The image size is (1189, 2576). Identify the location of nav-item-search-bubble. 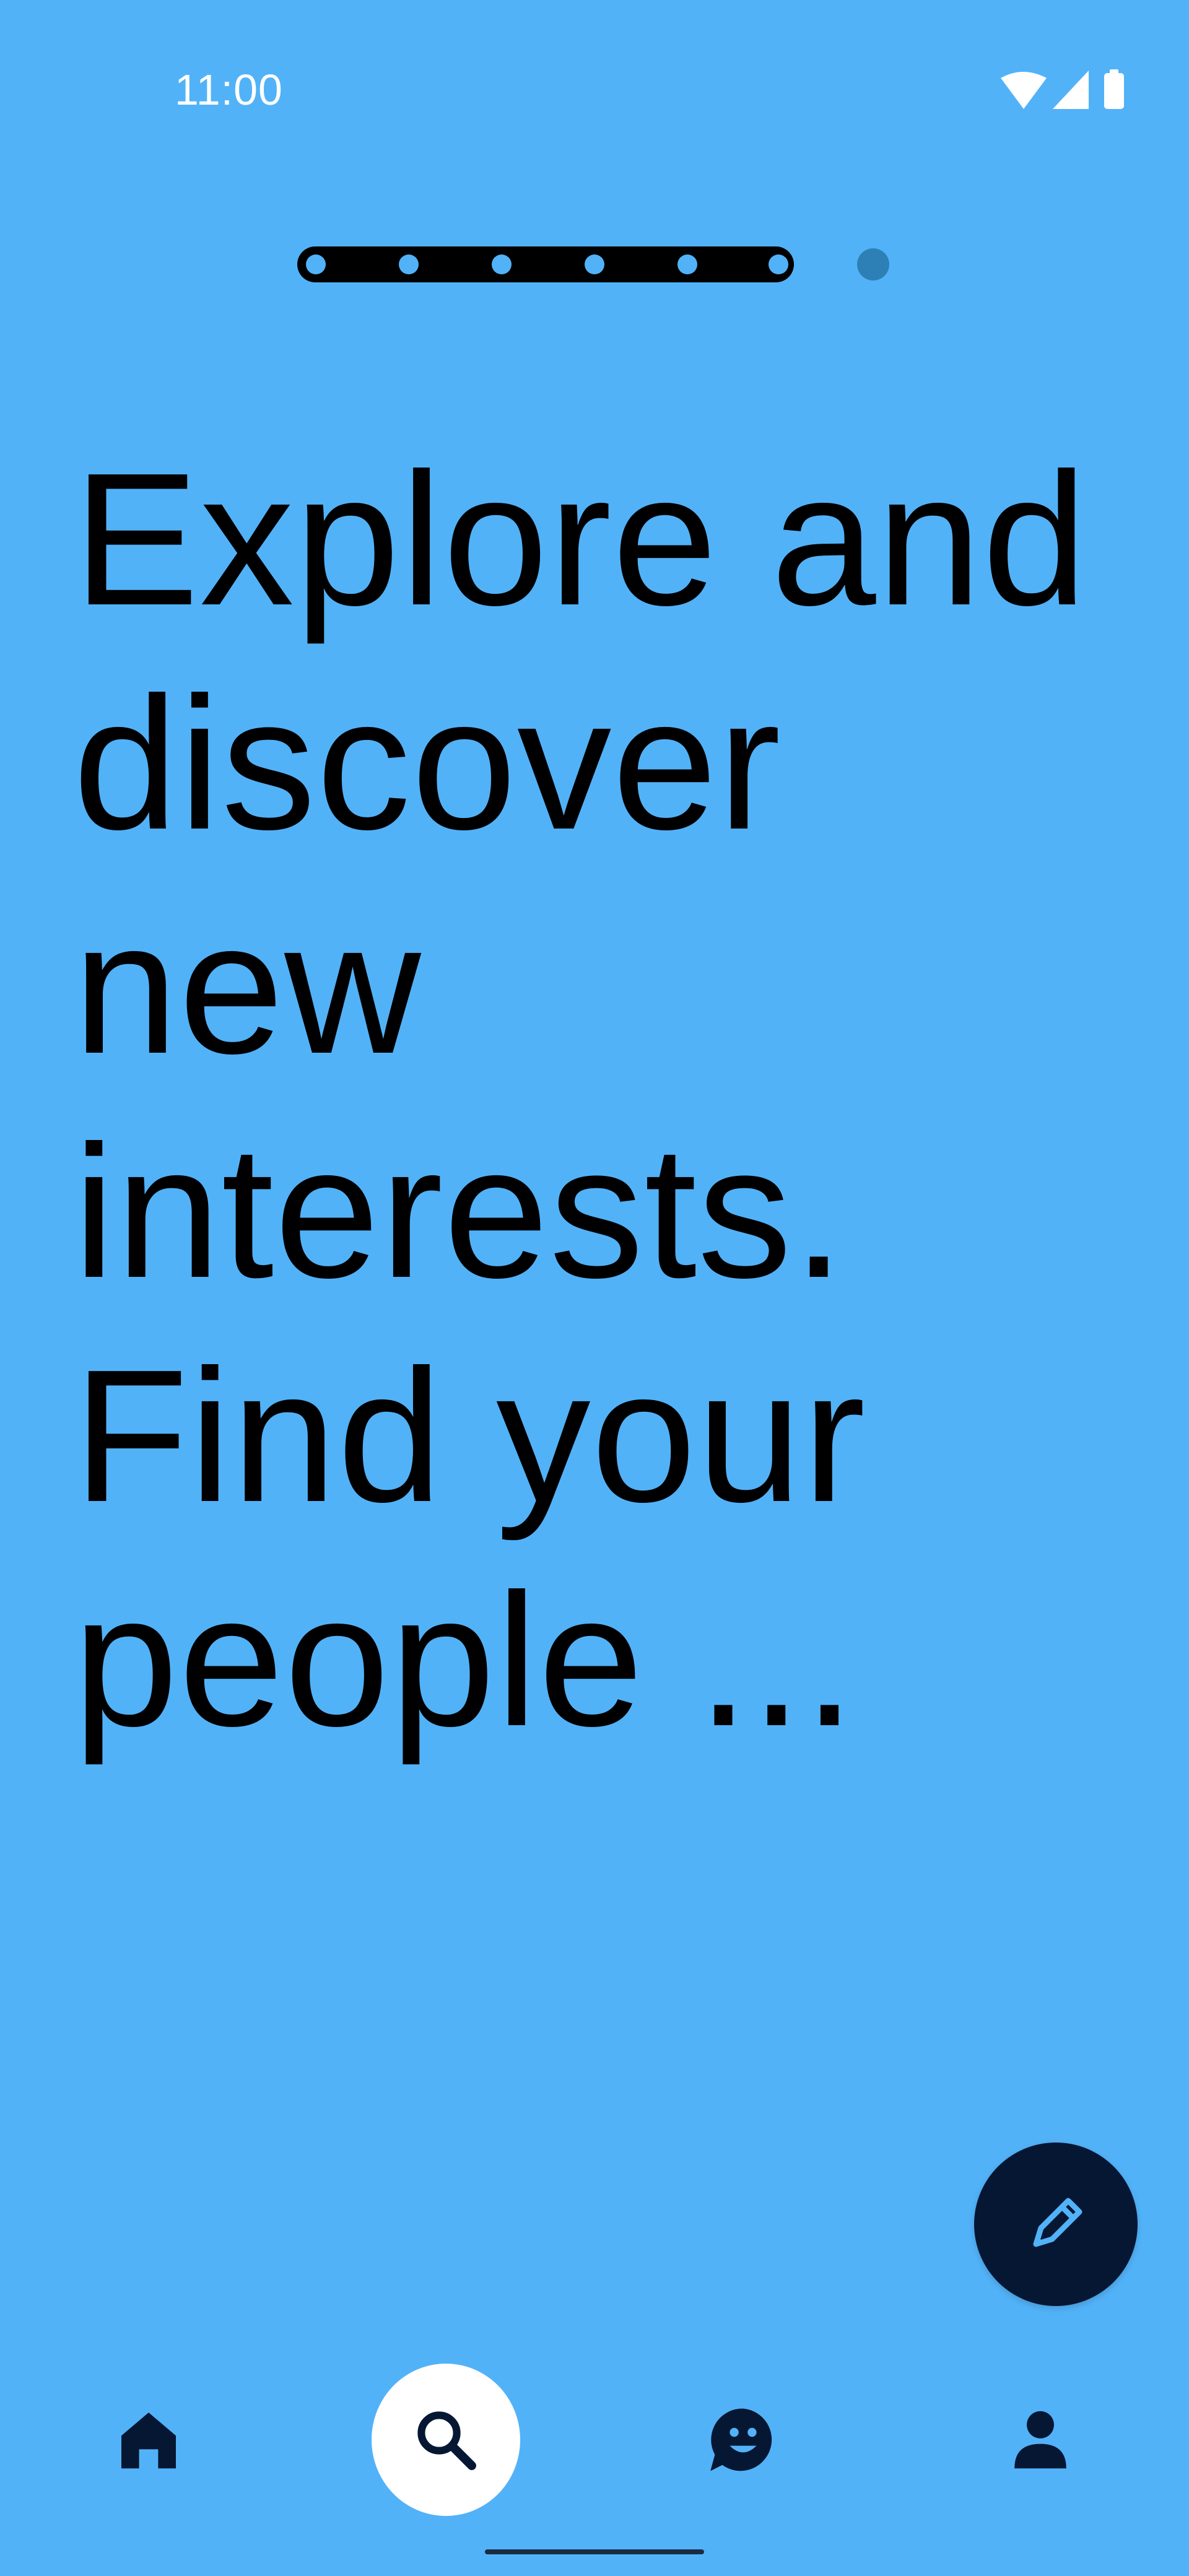
(446, 2440).